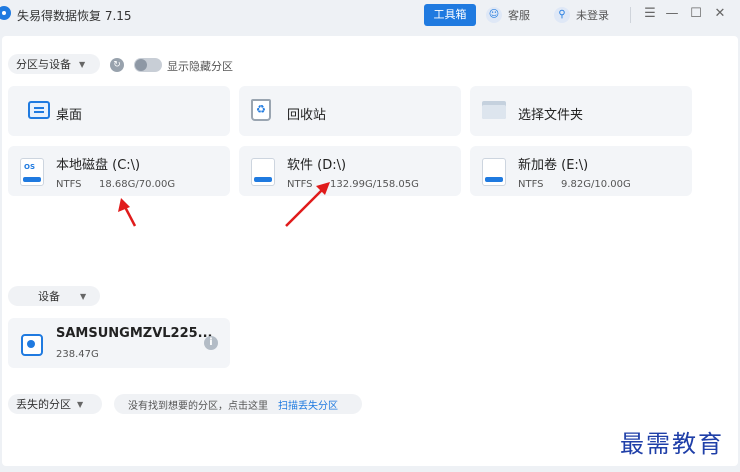 The image size is (740, 472). What do you see at coordinates (224, 204) in the screenshot?
I see `annotation-arrows` at bounding box center [224, 204].